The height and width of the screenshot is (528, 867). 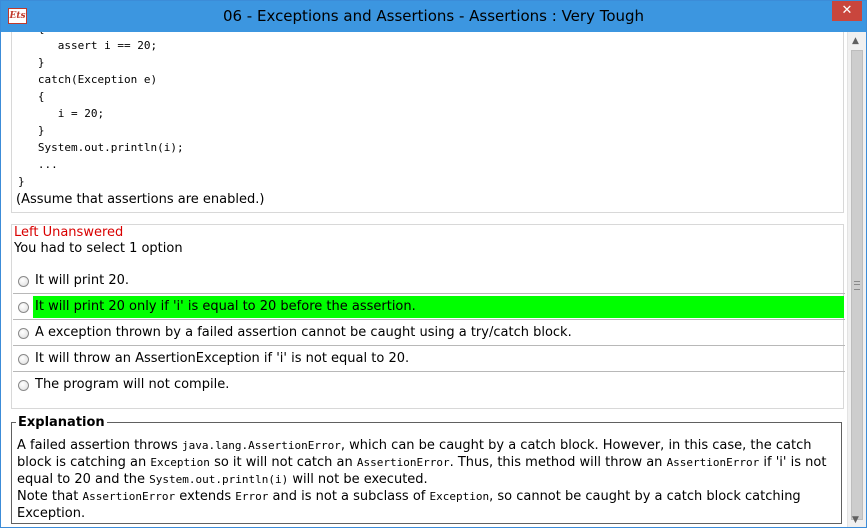 I want to click on selection-instruction: You had to select 1 option, so click(x=98, y=248).